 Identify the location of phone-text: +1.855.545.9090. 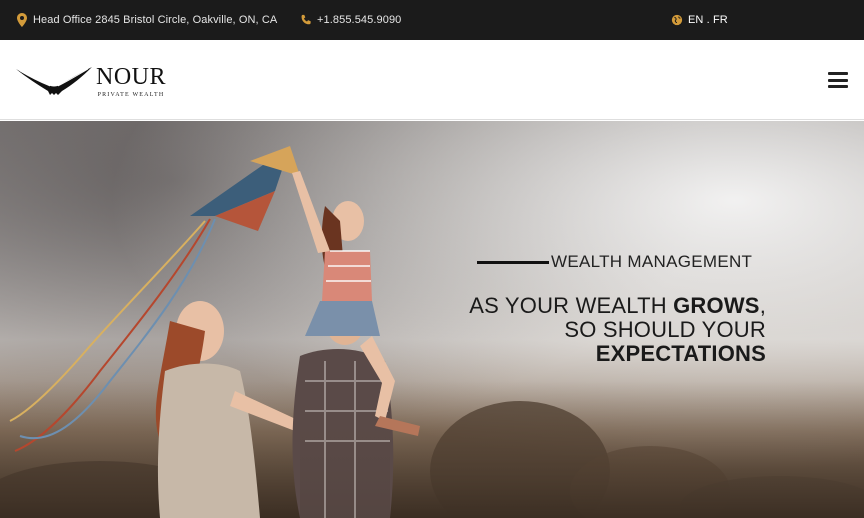
(359, 20).